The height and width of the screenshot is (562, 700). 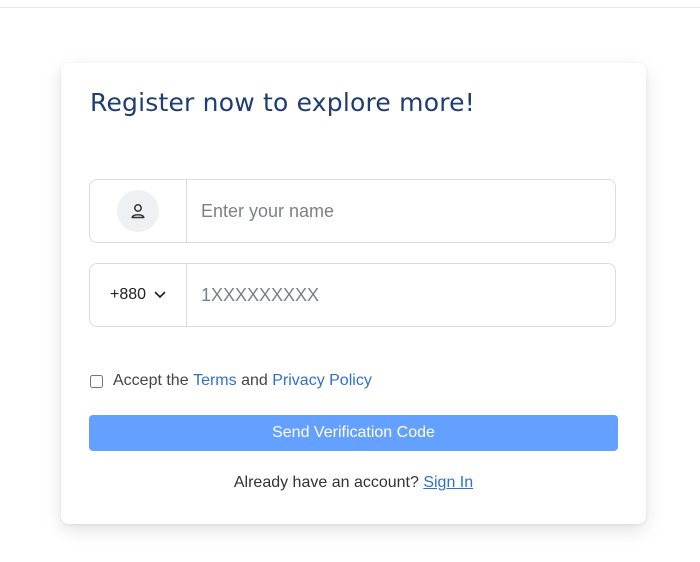 I want to click on phone-field-group: +880, so click(x=352, y=295).